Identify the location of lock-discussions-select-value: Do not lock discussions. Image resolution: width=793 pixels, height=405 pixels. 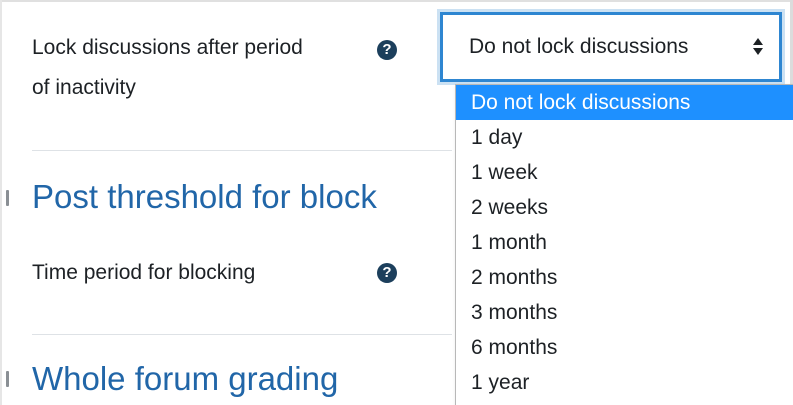
(579, 46).